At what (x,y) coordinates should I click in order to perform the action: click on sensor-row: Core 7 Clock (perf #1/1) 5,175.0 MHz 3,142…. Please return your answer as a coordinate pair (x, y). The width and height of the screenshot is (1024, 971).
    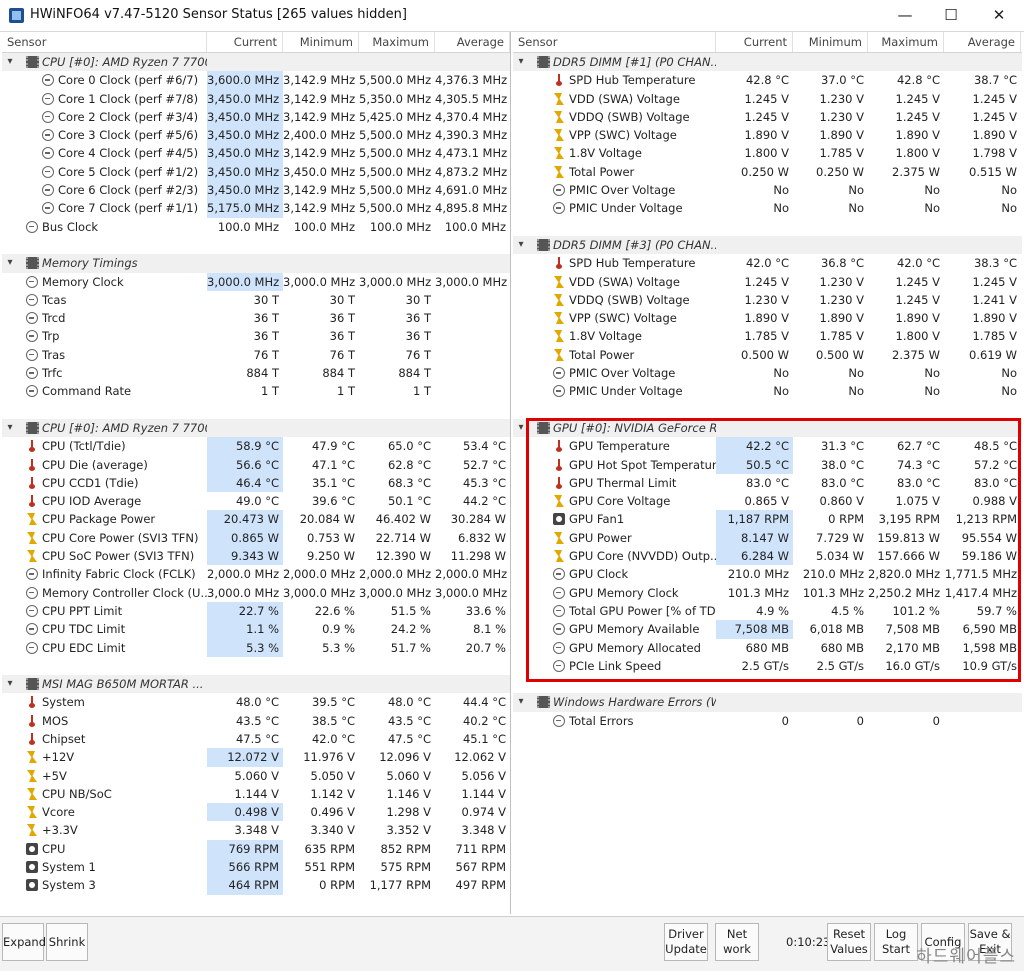
    Looking at the image, I should click on (256, 208).